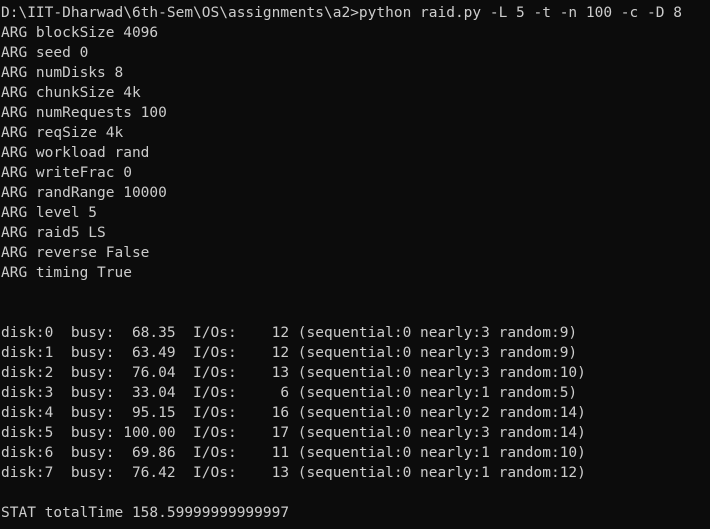 The image size is (710, 529). I want to click on arg-line: ARG numRequests 100, so click(84, 113).